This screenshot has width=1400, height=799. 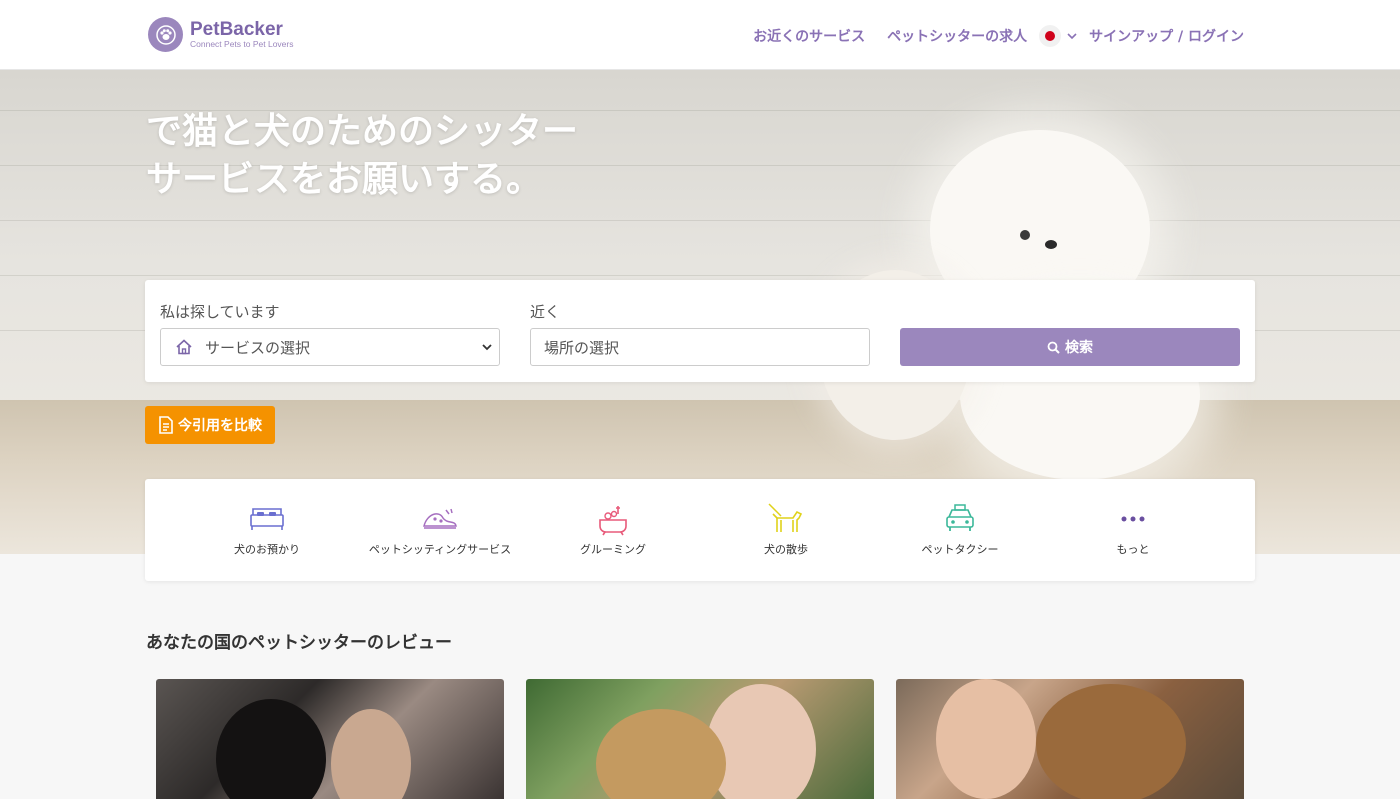 I want to click on service-more: もっと, so click(x=1133, y=529).